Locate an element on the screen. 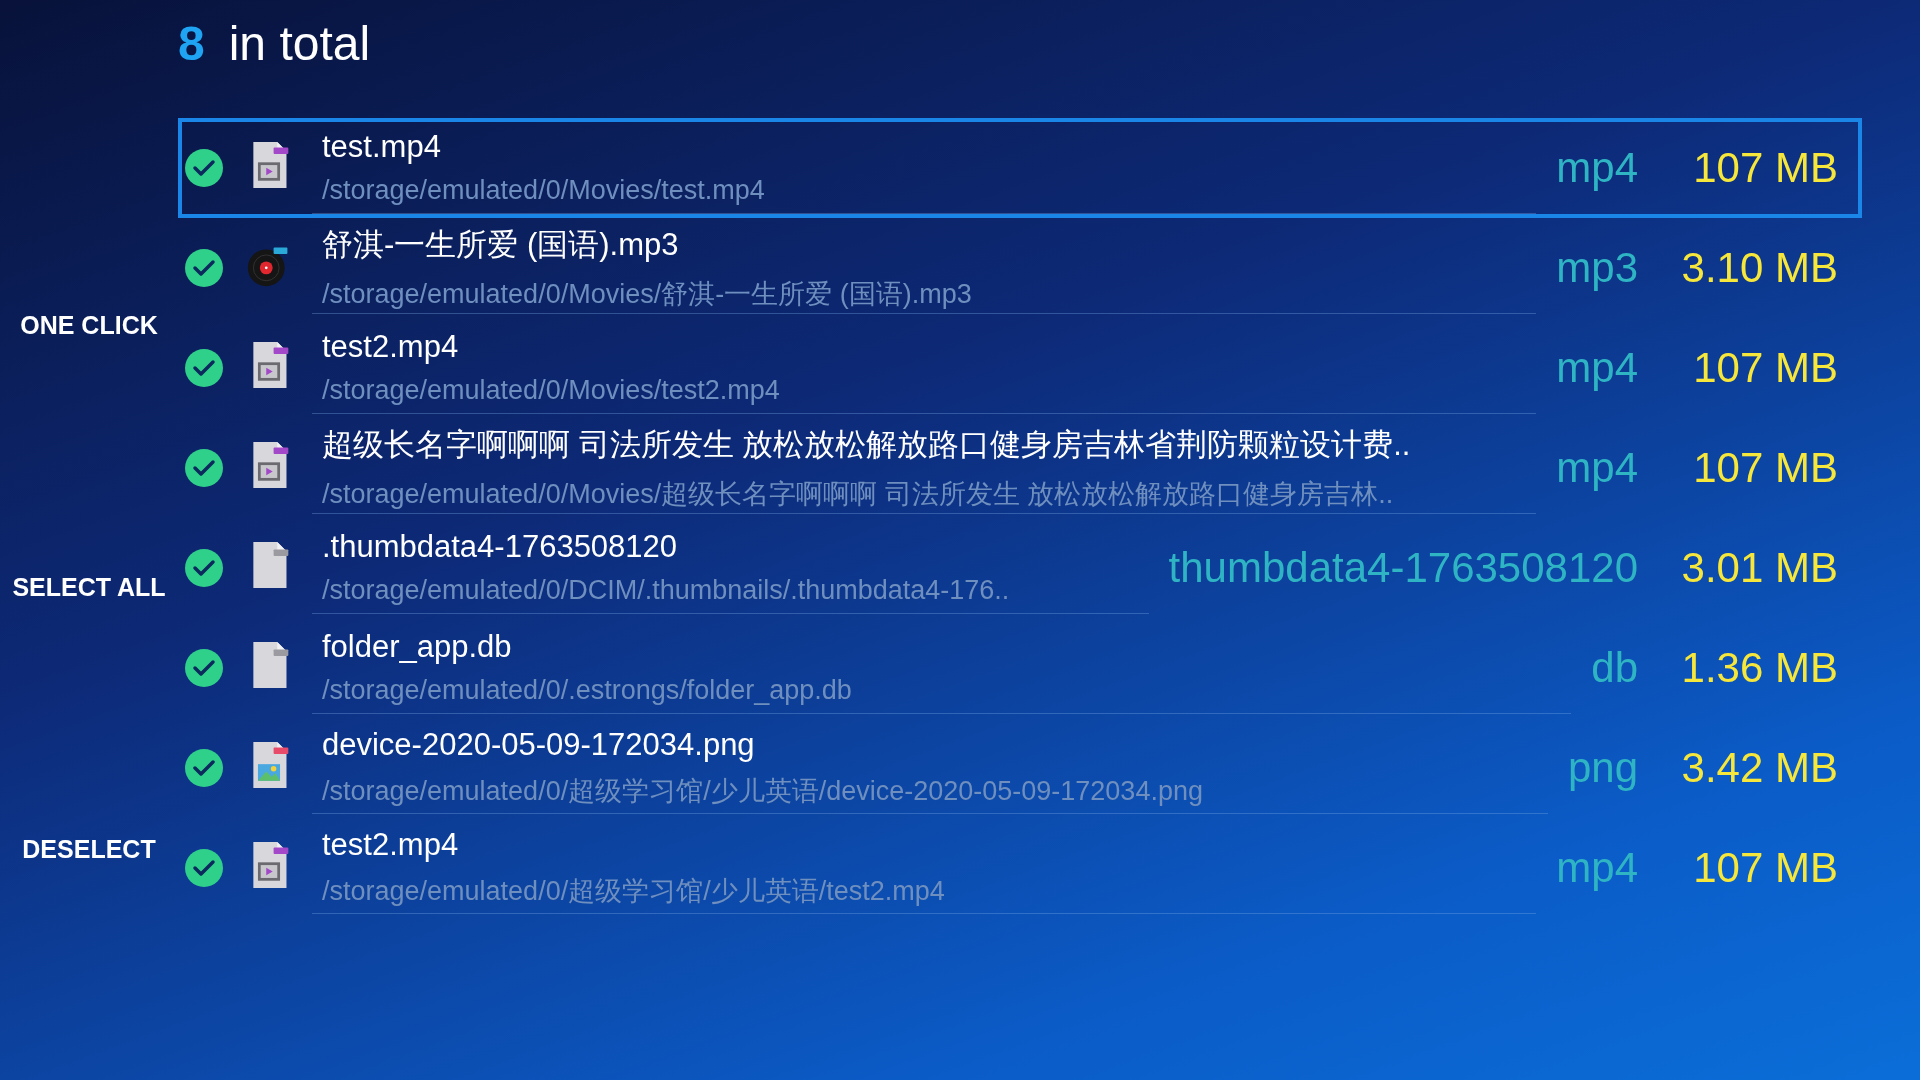  file-path: /storage/emulated/0/超级学习馆/少儿英语/device-2020-05-09-172034.png is located at coordinates (763, 791).